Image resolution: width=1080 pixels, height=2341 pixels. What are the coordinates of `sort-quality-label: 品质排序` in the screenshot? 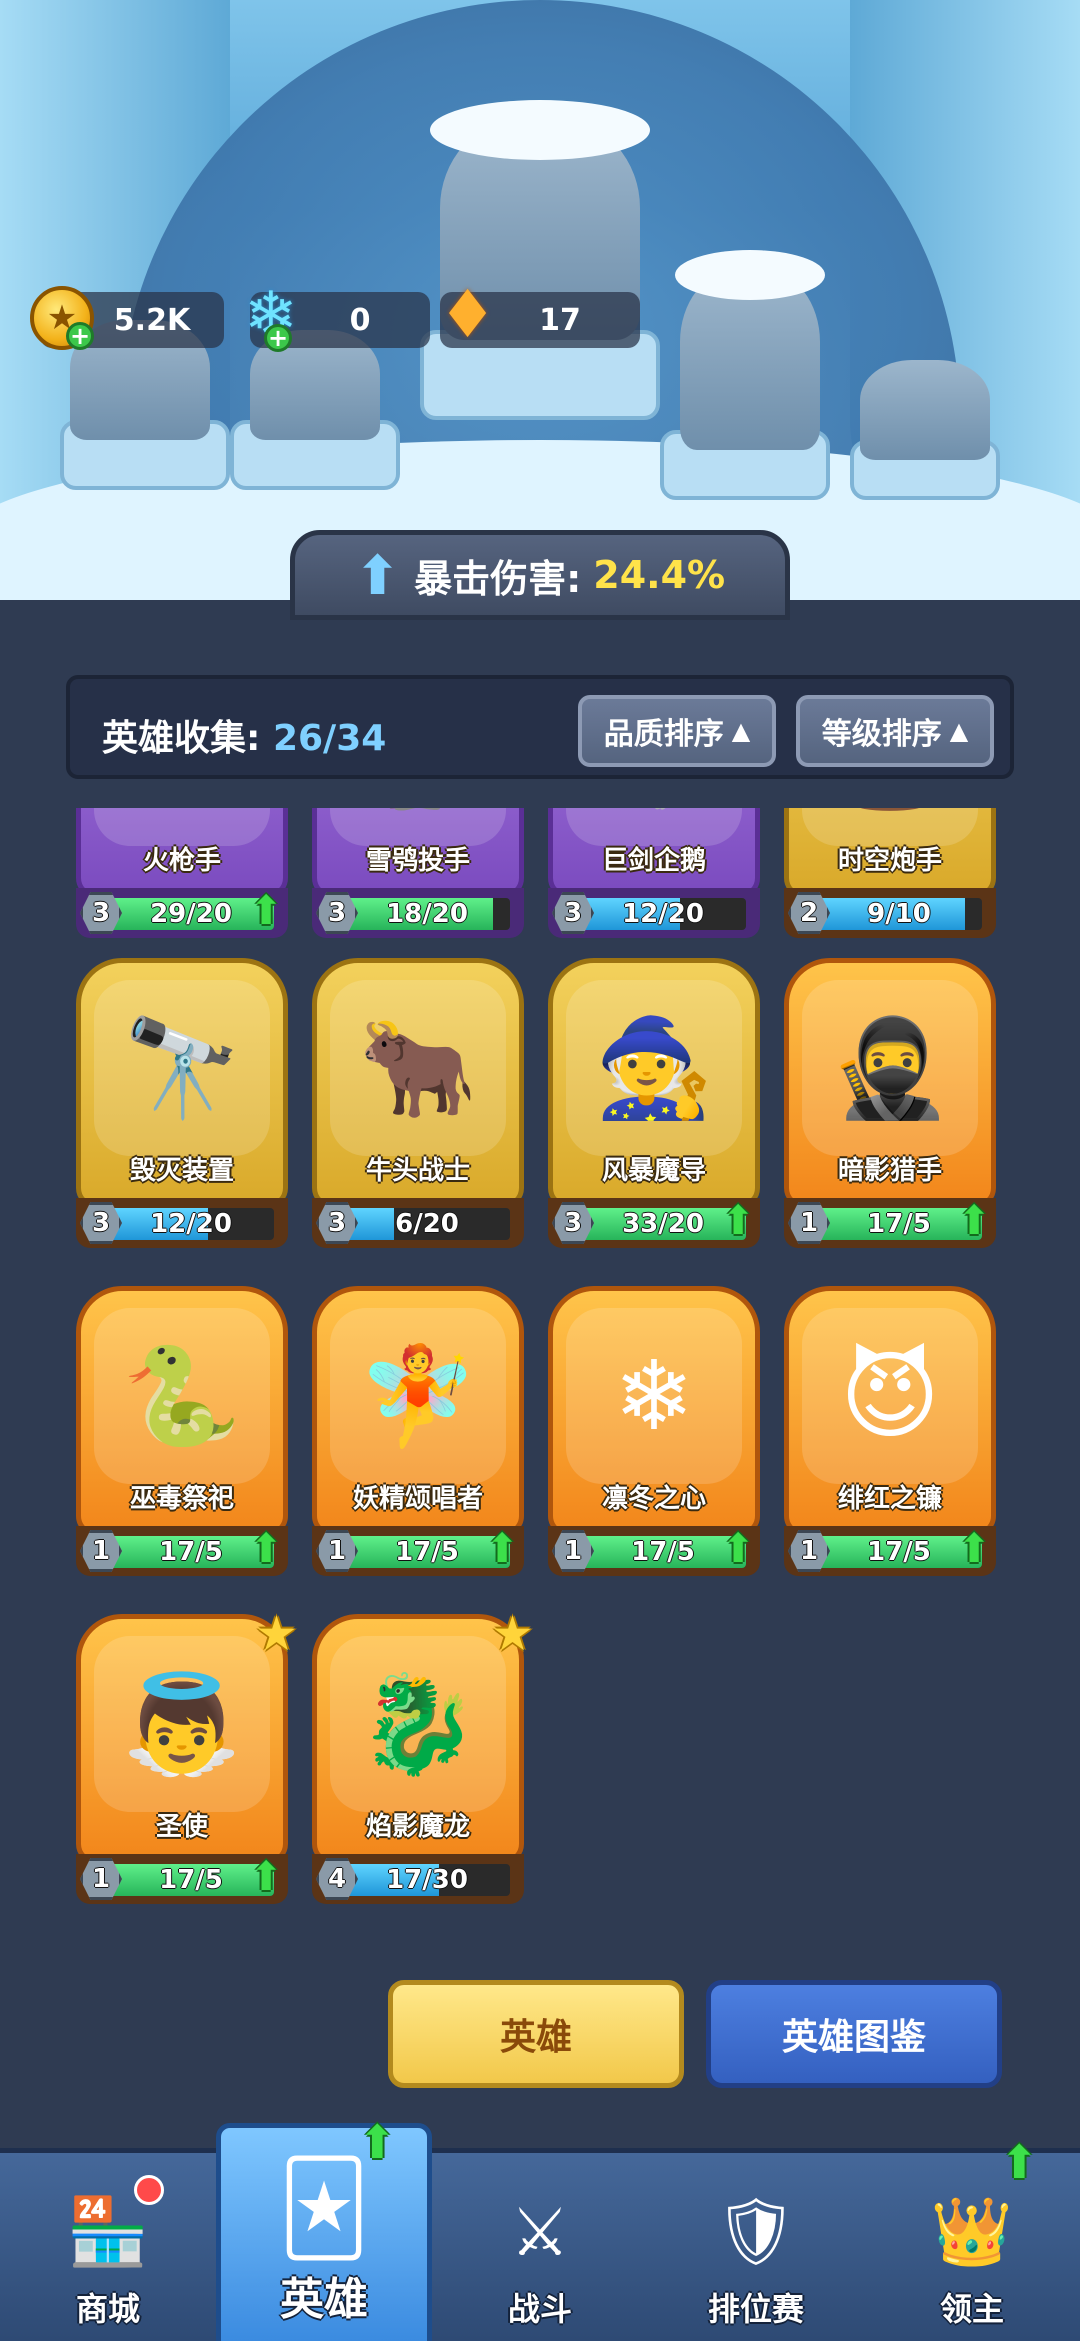 It's located at (663, 734).